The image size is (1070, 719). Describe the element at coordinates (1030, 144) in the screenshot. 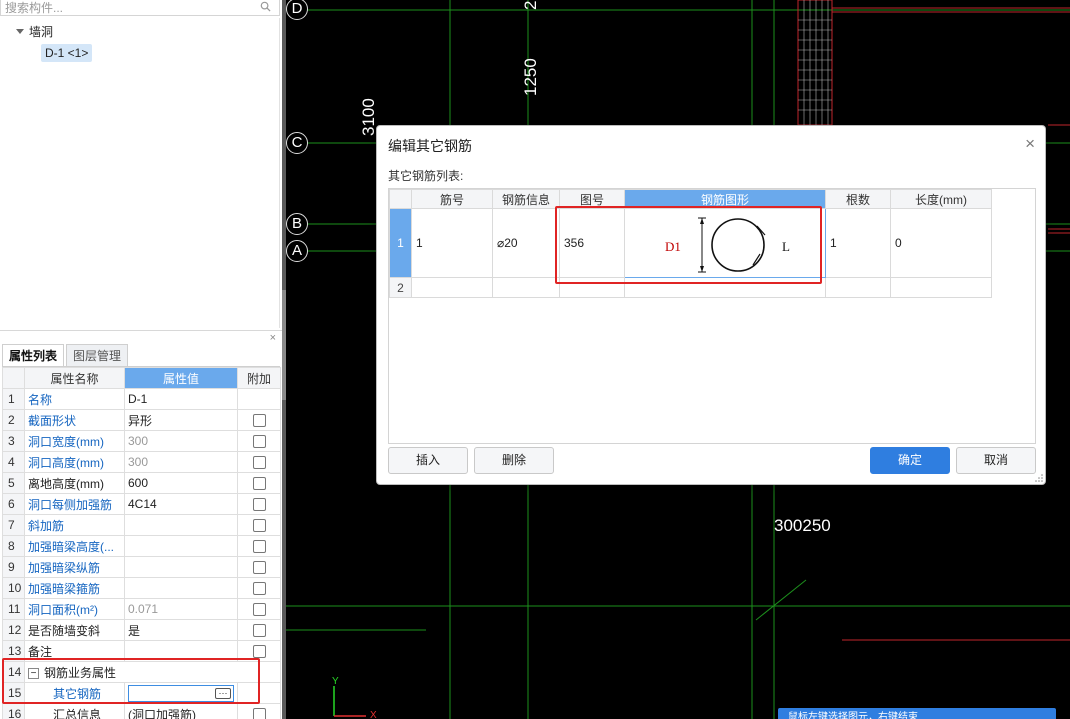

I see `close-icon: ×` at that location.